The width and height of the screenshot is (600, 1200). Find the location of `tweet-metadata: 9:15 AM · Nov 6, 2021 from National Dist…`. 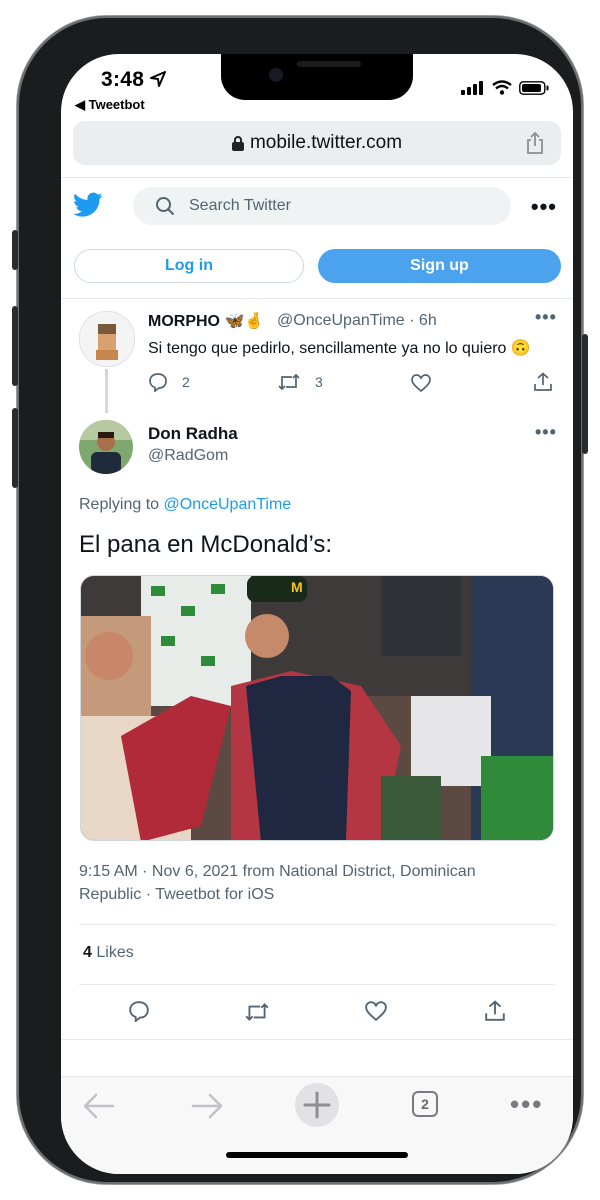

tweet-metadata: 9:15 AM · Nov 6, 2021 from National Dist… is located at coordinates (277, 883).